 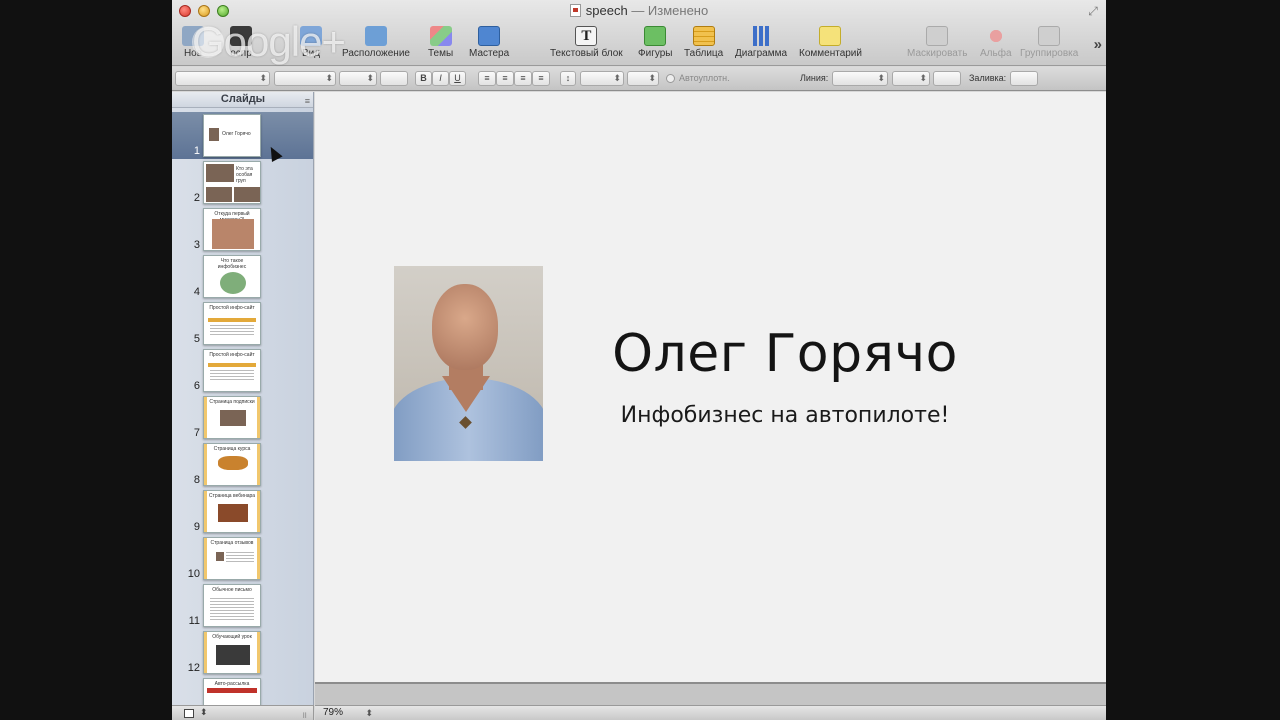 What do you see at coordinates (204, 712) in the screenshot?
I see `navigator-view-arrow-icon: ⬍` at bounding box center [204, 712].